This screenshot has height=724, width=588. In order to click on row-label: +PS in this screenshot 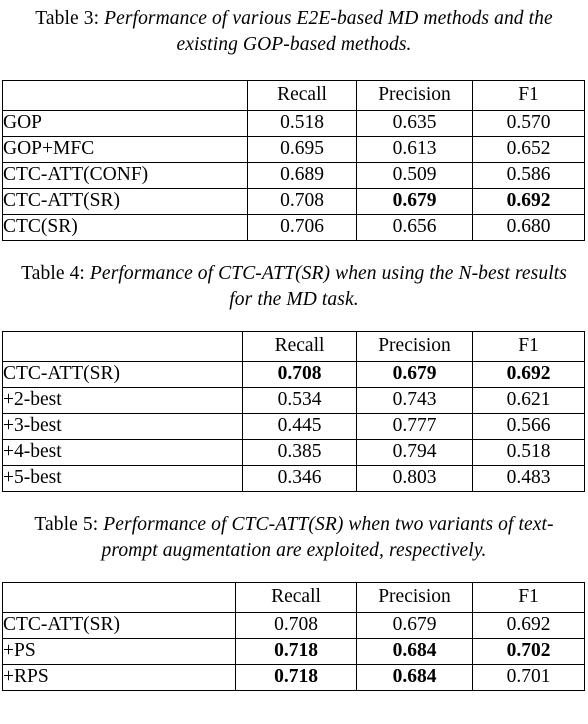, I will do `click(119, 651)`.